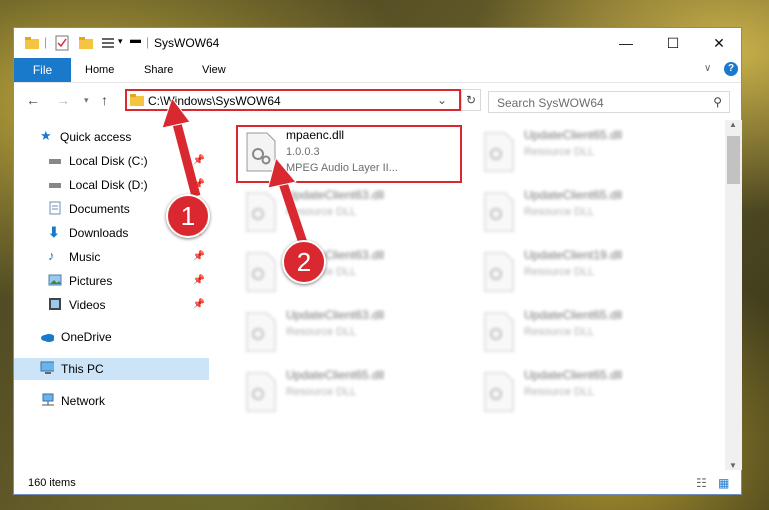 This screenshot has height=510, width=769. Describe the element at coordinates (188, 216) in the screenshot. I see `callout-badge-1: 1` at that location.